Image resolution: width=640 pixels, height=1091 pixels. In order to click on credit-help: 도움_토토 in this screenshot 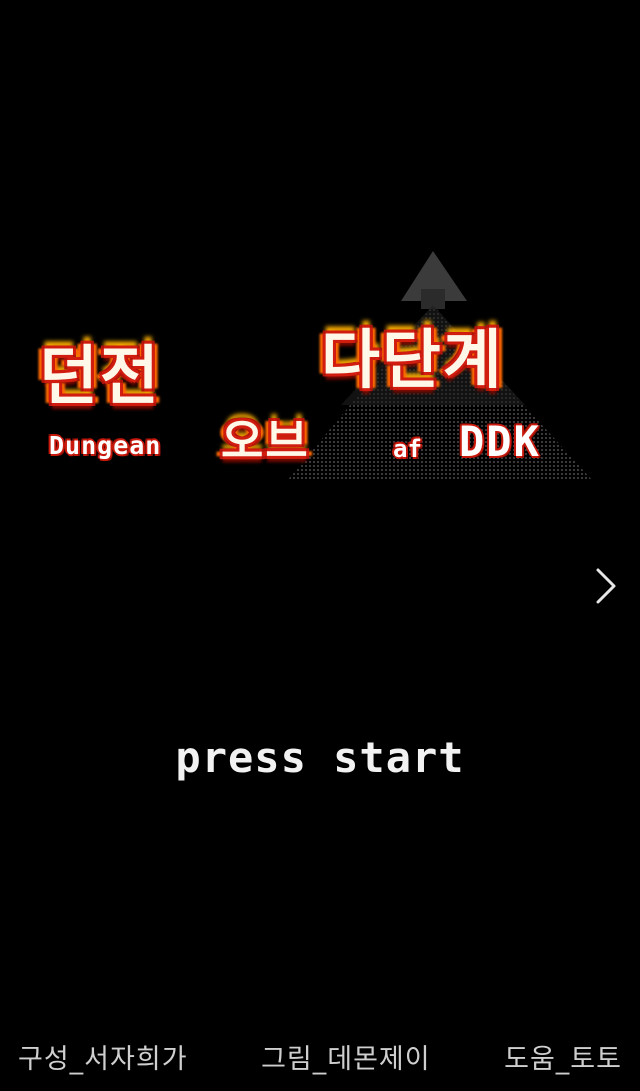, I will do `click(563, 1059)`.